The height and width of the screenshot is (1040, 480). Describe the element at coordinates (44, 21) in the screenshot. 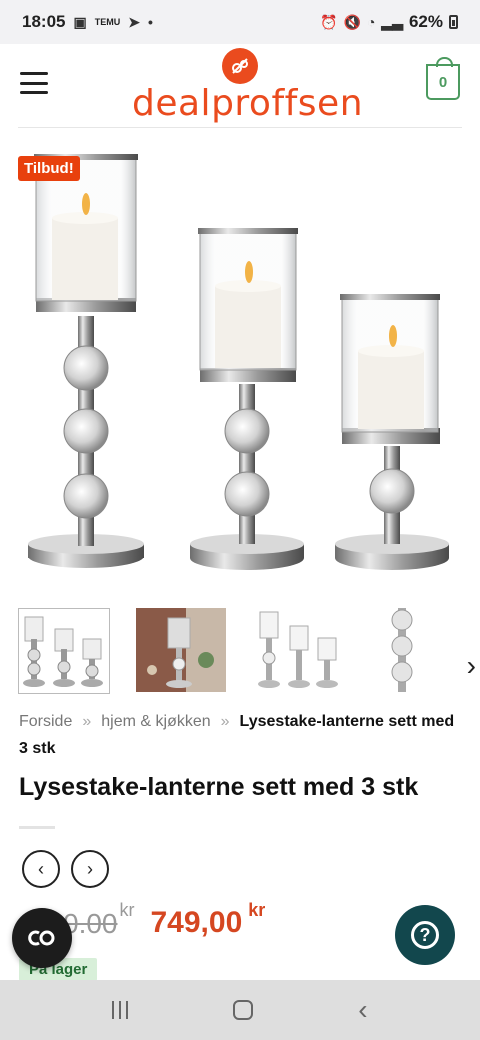

I see `status-time: 18:05` at that location.